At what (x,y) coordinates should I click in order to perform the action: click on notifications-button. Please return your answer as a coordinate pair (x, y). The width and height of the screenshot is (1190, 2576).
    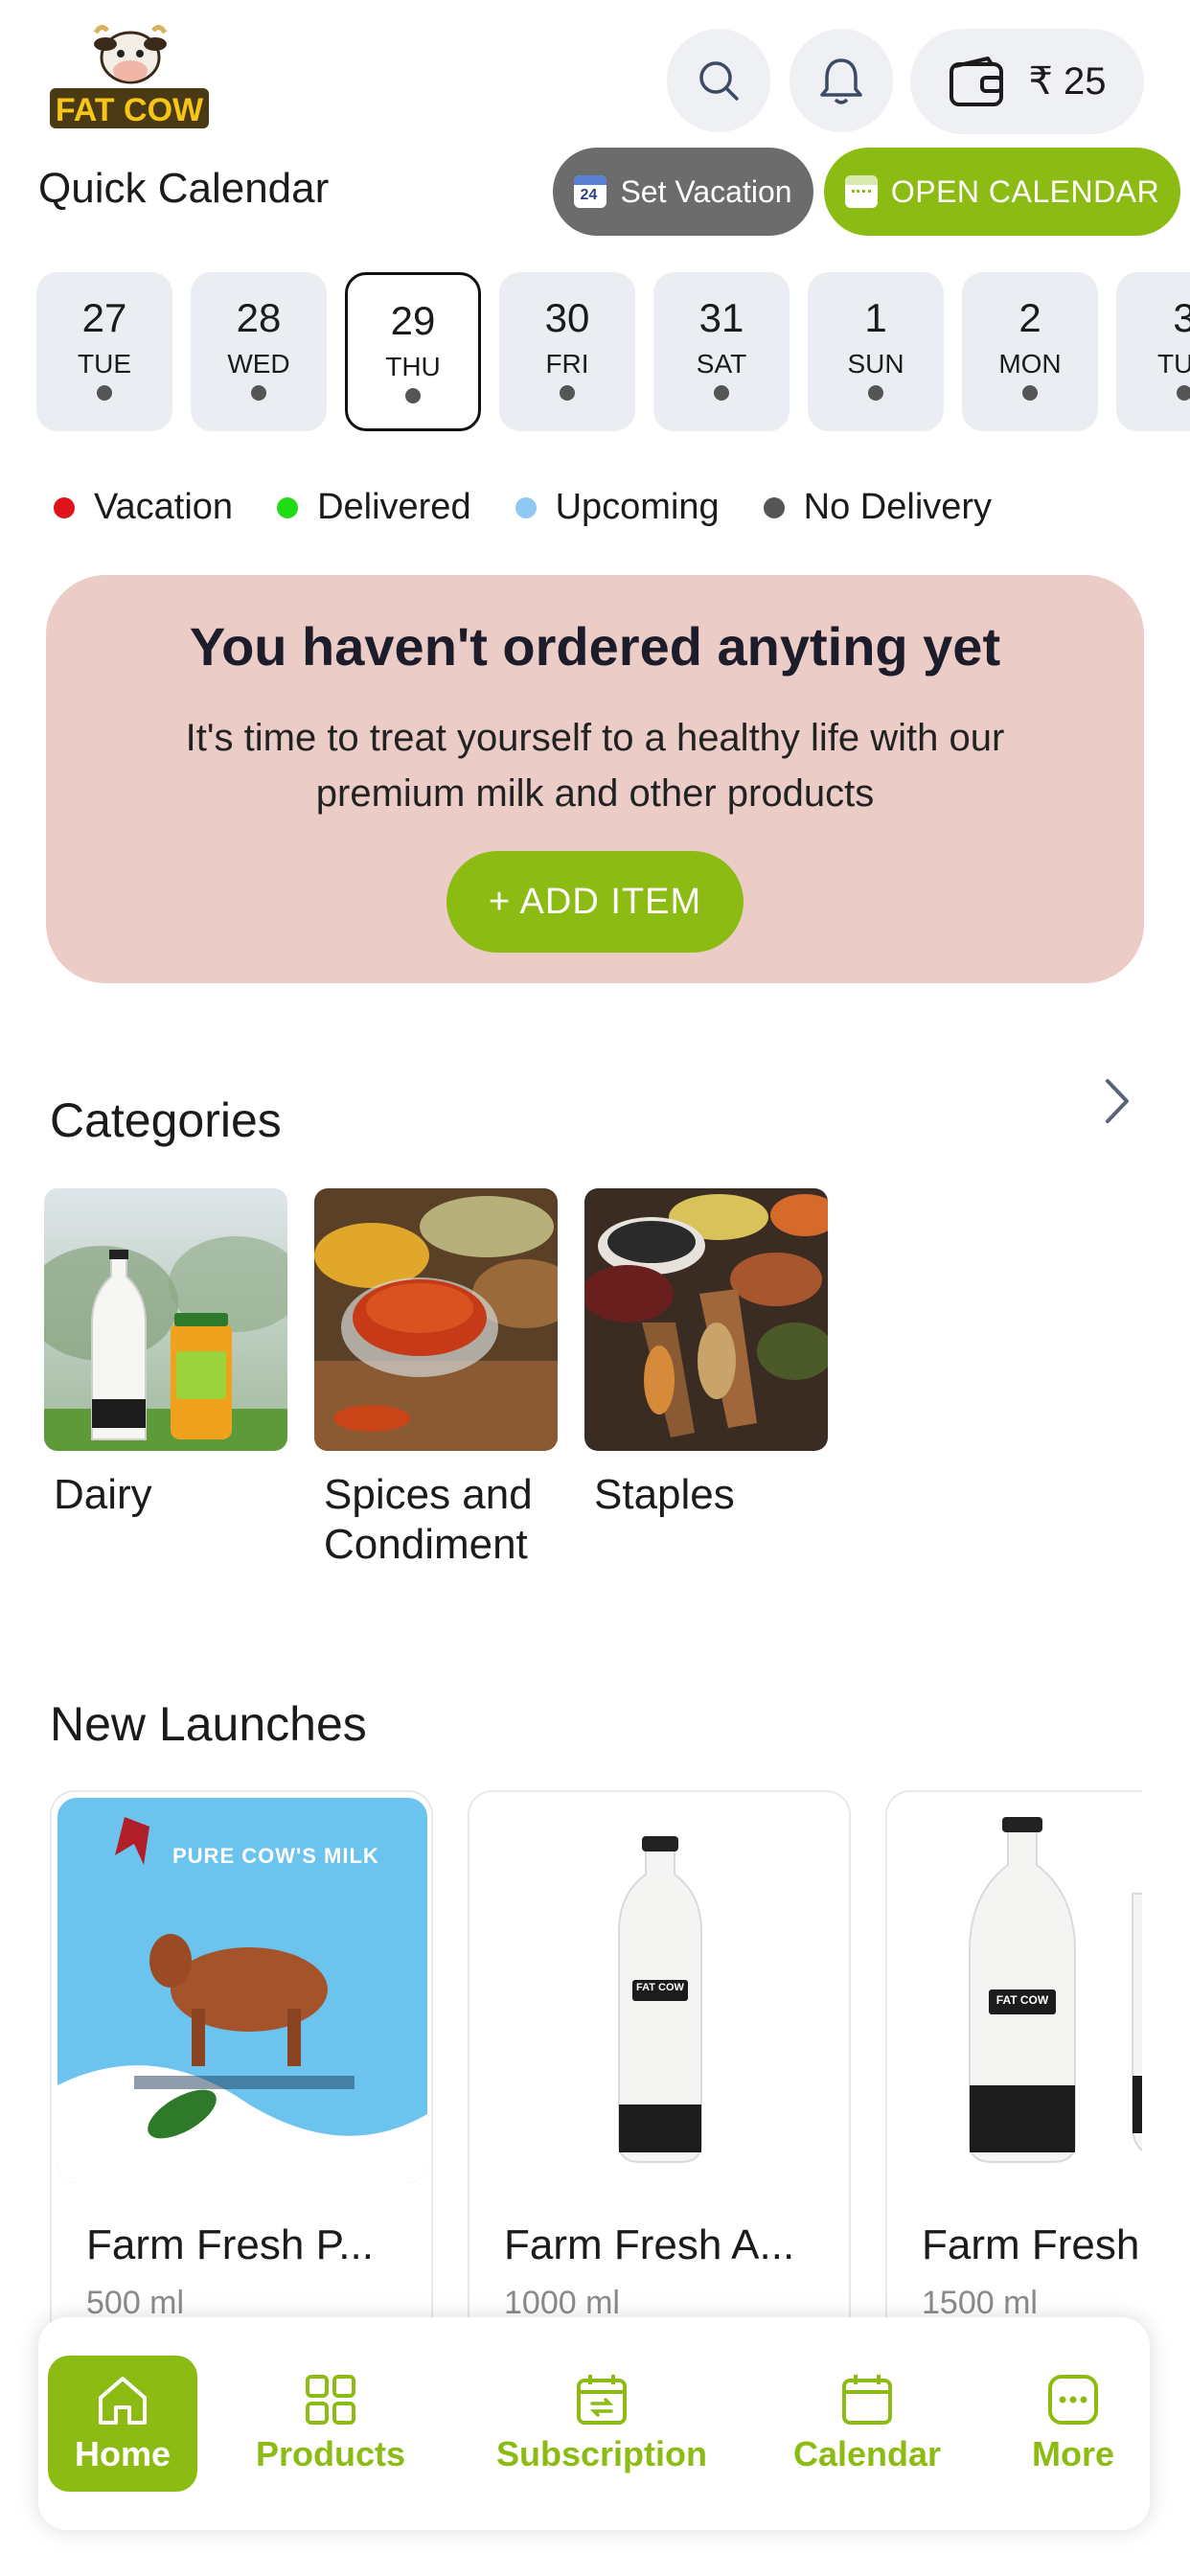
    Looking at the image, I should click on (842, 80).